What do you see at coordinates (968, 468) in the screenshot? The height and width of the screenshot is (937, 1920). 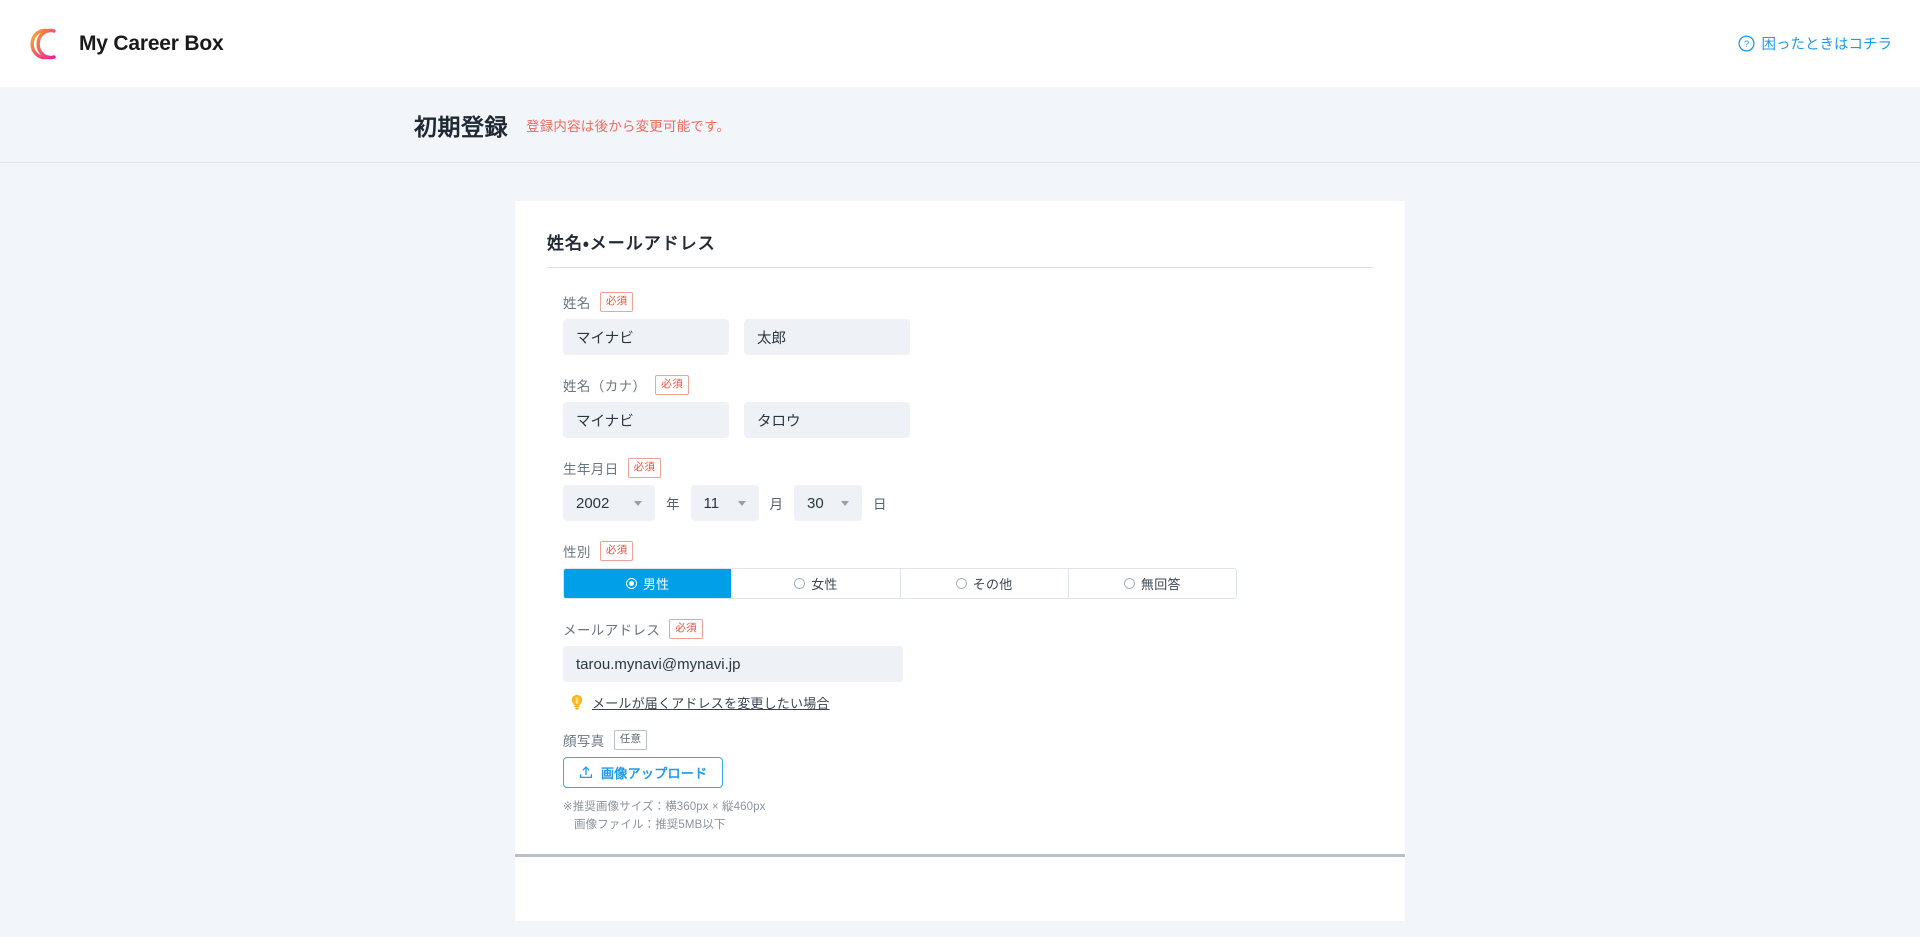 I see `field-birthday-label-row: 生年月日 必須` at bounding box center [968, 468].